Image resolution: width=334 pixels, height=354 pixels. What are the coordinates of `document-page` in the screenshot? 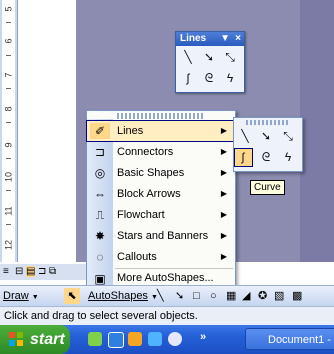 It's located at (47, 131).